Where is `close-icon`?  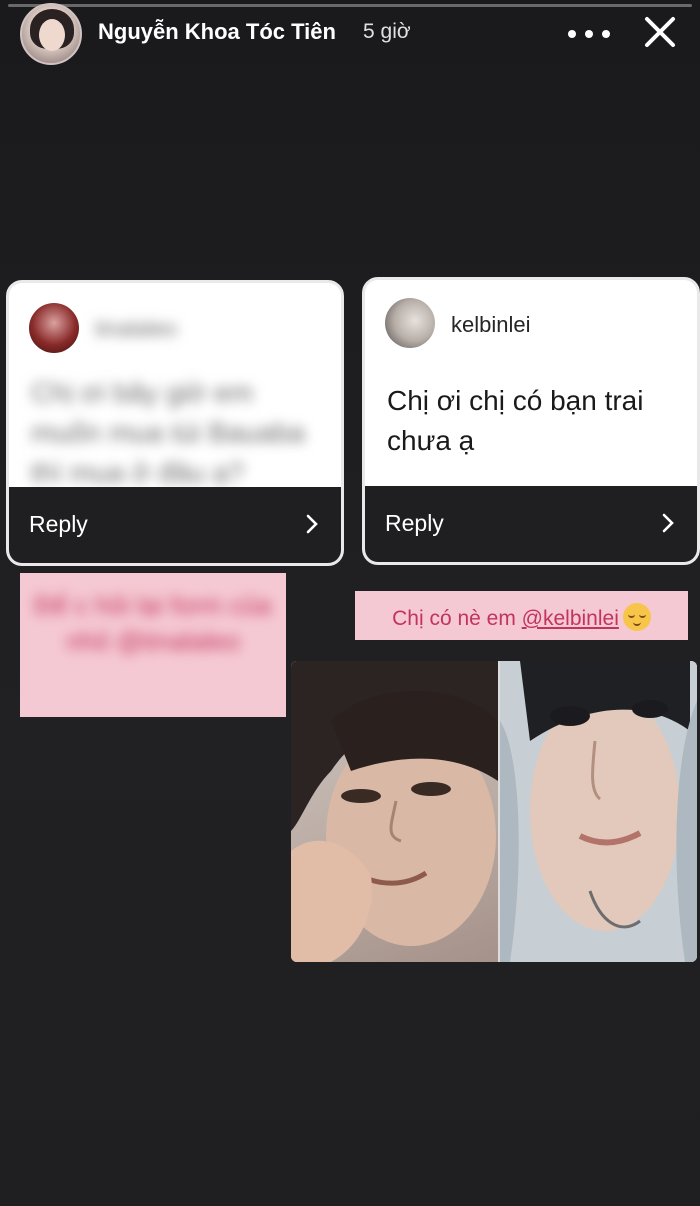 close-icon is located at coordinates (660, 32).